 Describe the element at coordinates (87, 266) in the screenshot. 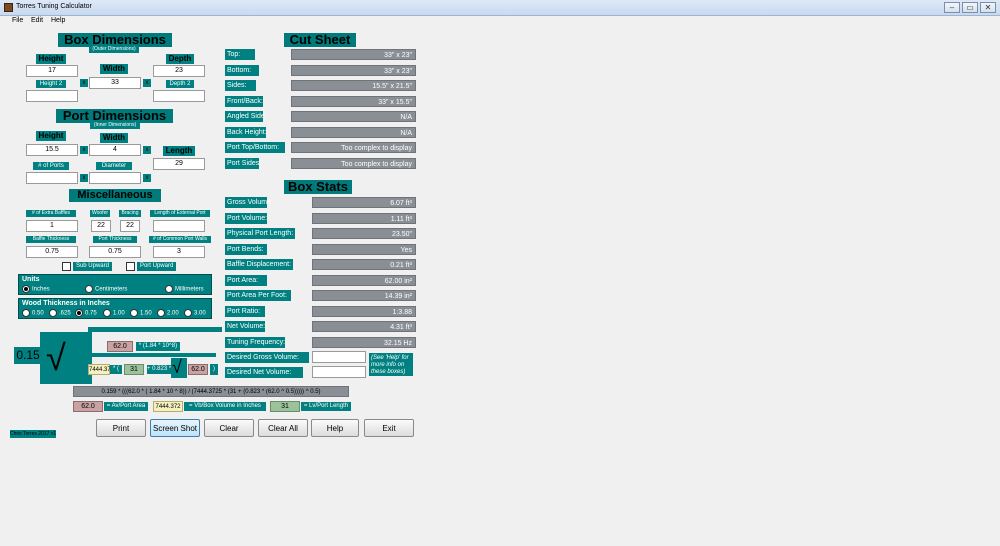

I see `sub-upward-checkbox: Sub Upward` at that location.